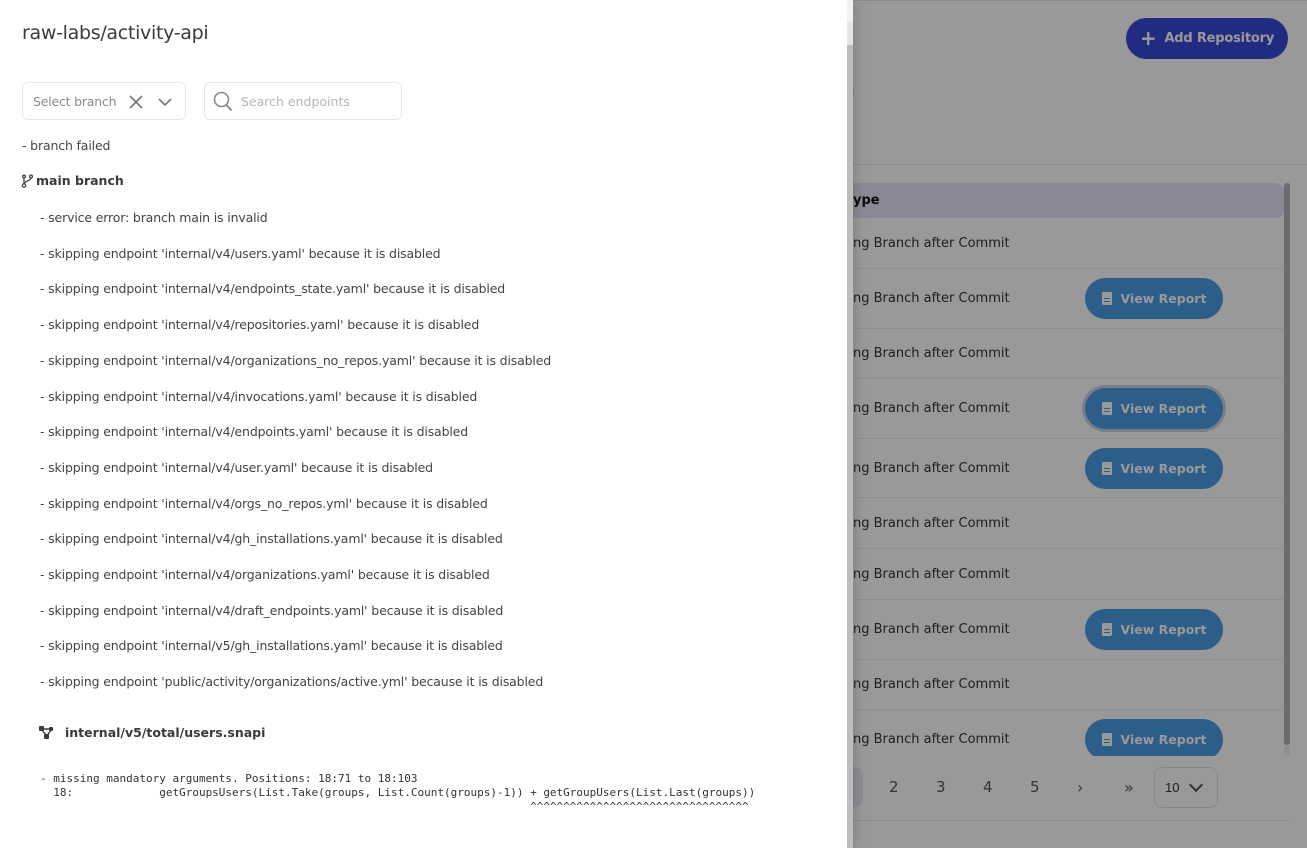  I want to click on branch-select-placeholder: Select branch, so click(75, 101).